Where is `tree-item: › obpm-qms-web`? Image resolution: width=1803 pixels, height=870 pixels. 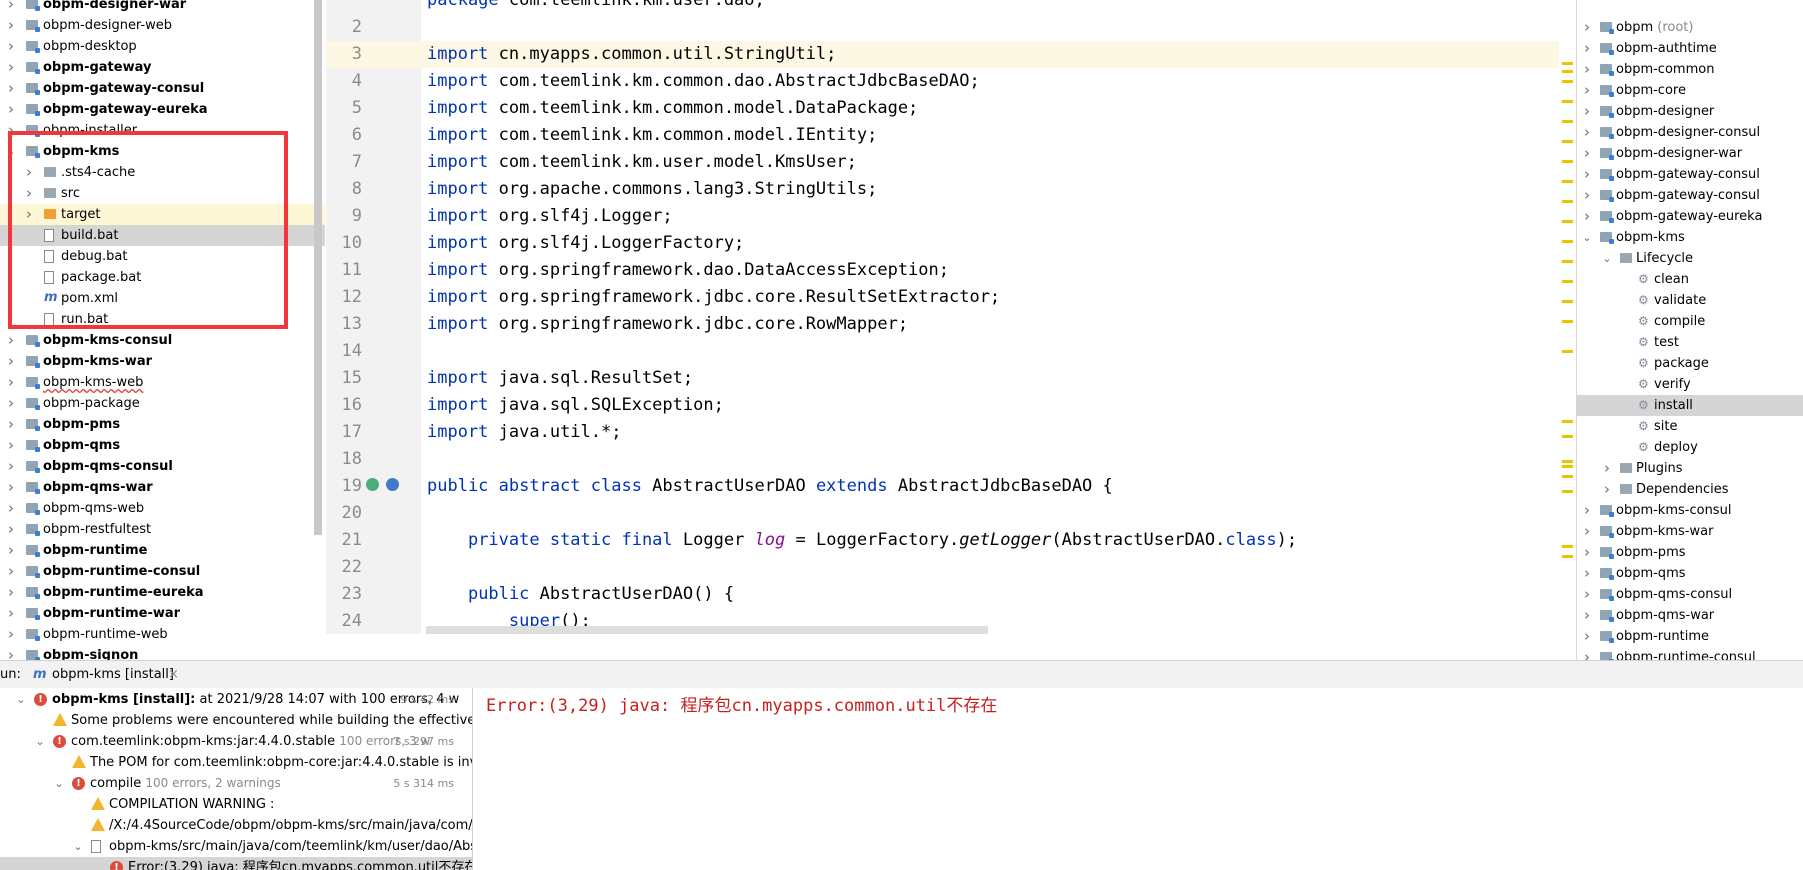 tree-item: › obpm-qms-web is located at coordinates (162, 508).